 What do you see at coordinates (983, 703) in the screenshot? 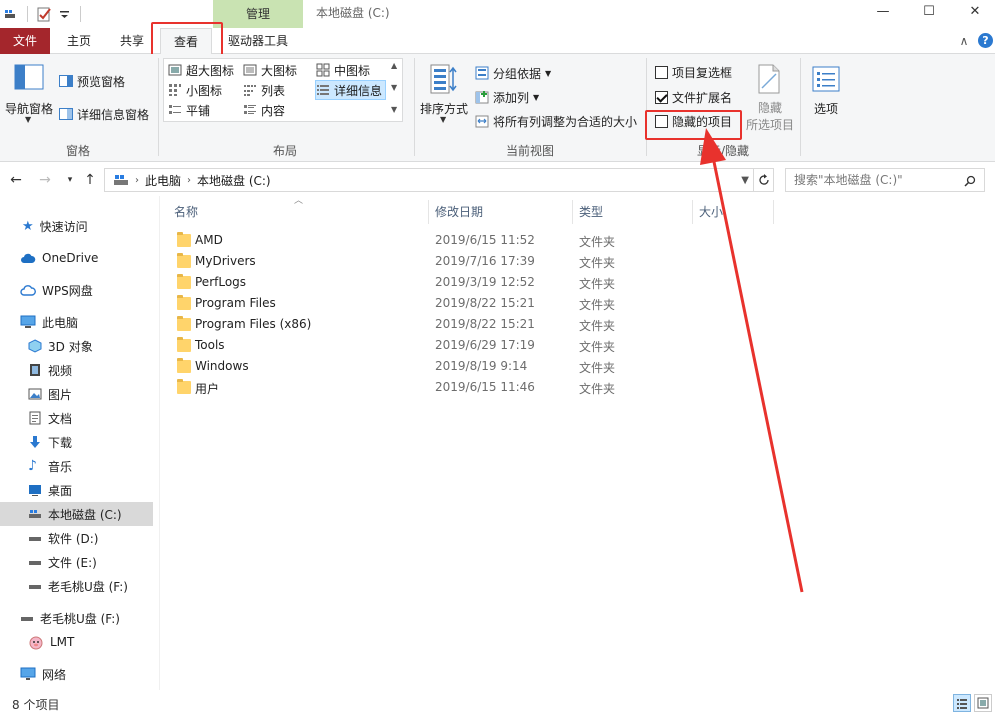
I see `large-icons-view-button` at bounding box center [983, 703].